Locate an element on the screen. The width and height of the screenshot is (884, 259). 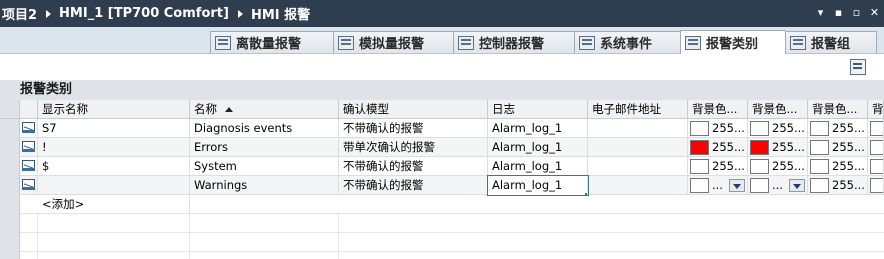
tab-label: 模拟量报警 is located at coordinates (392, 44).